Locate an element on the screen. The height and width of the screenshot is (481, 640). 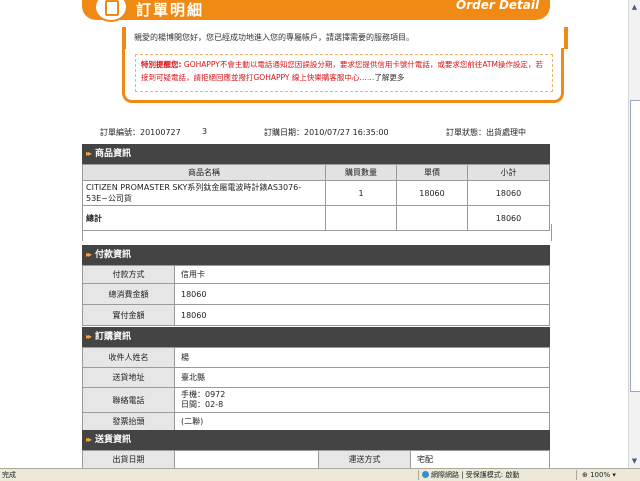
section-shipping-header: ▸▸ 送貨資訊 is located at coordinates (316, 440).